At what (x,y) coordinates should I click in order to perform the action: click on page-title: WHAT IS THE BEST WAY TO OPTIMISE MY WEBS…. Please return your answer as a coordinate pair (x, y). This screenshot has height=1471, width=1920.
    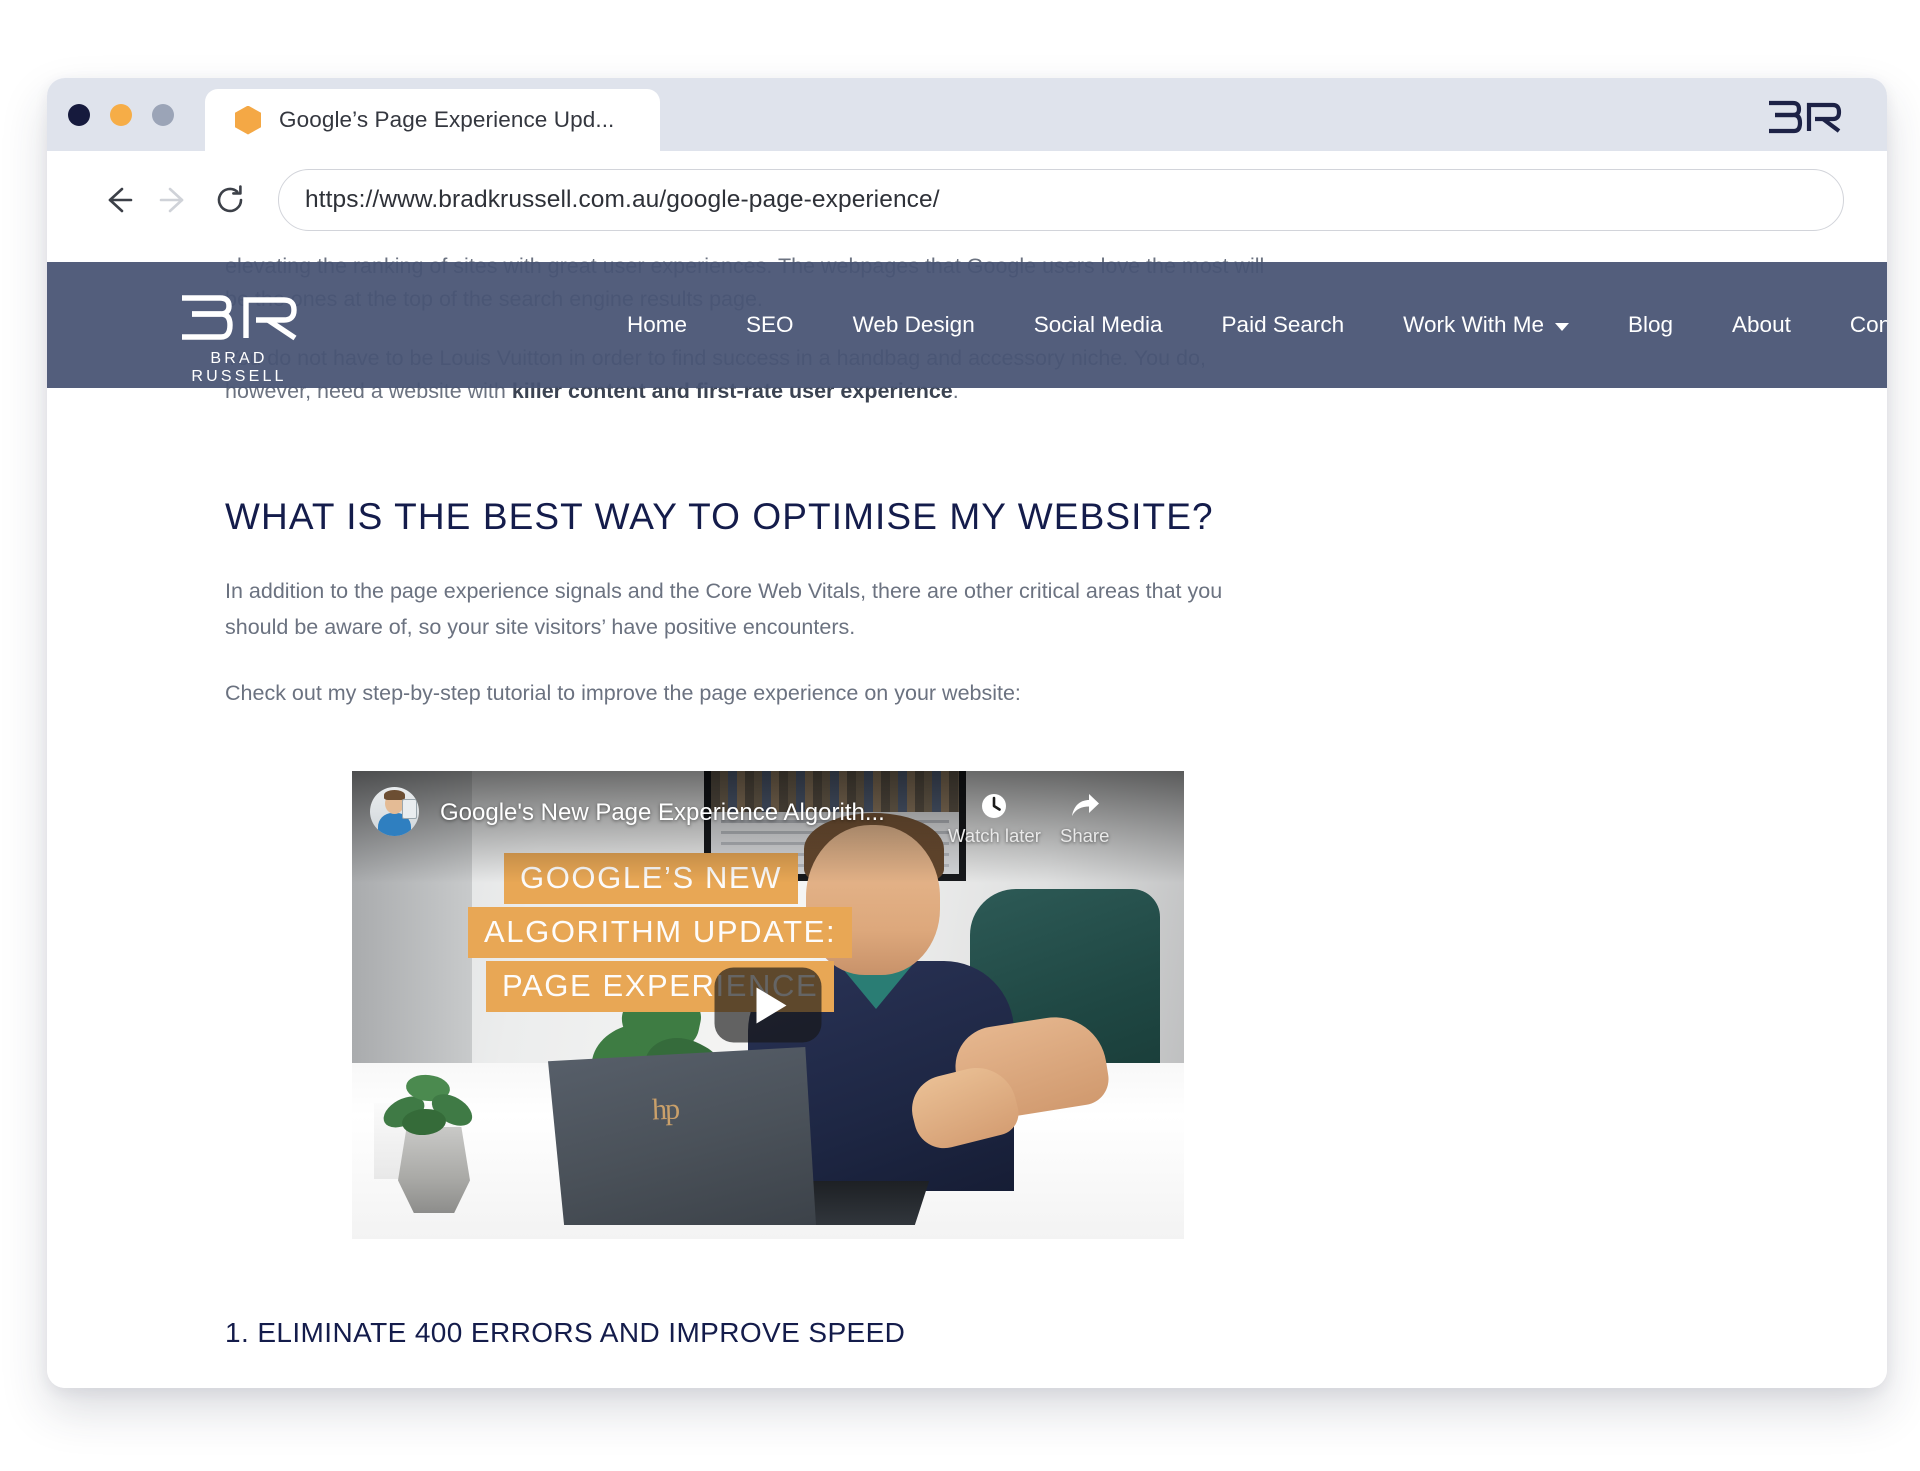
    Looking at the image, I should click on (719, 516).